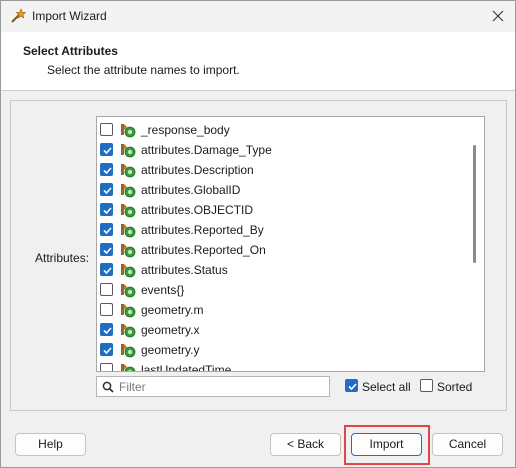  I want to click on title-bar: Import Wizard, so click(258, 16).